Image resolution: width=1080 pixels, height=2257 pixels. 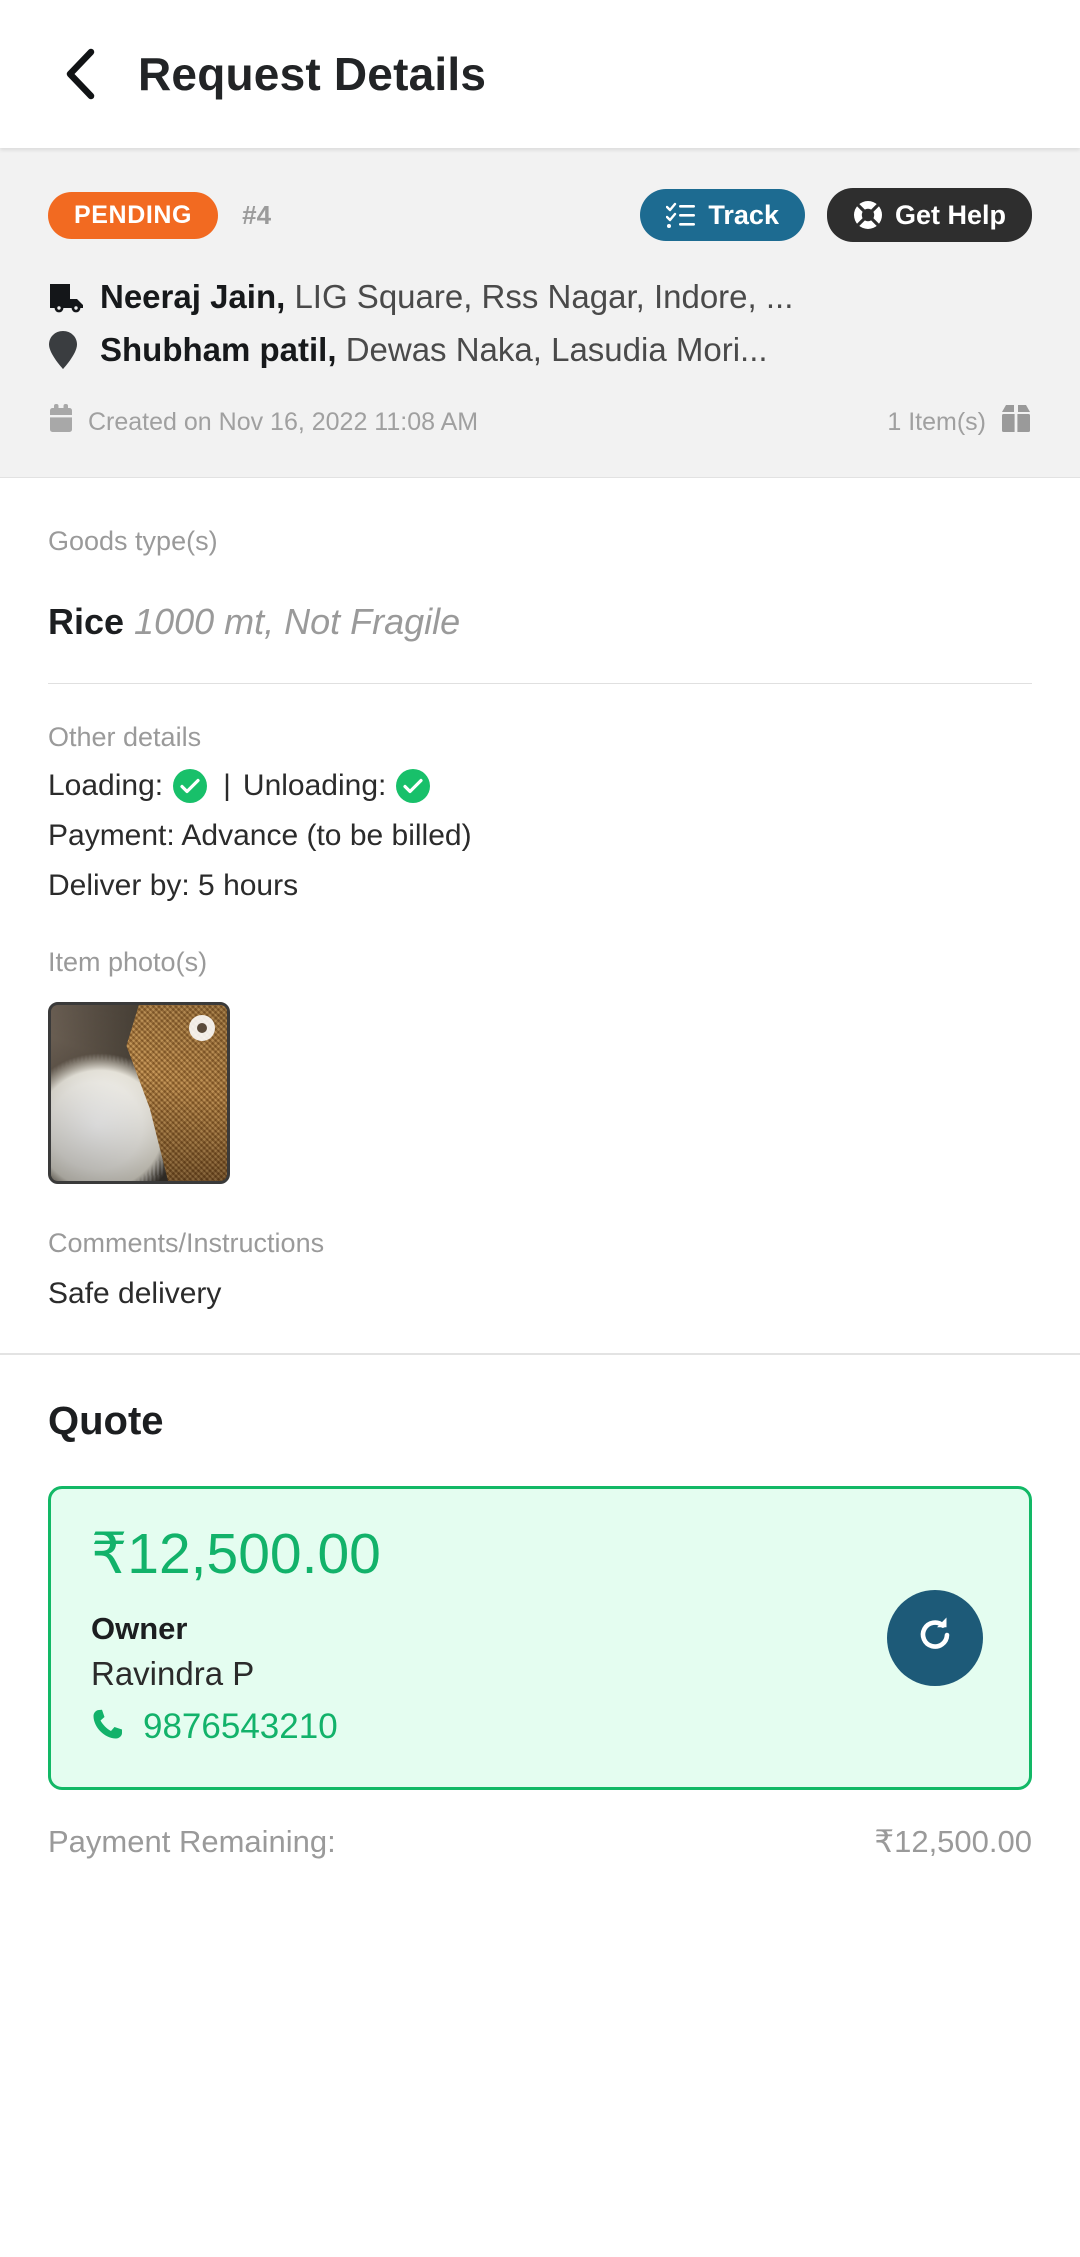 What do you see at coordinates (953, 1841) in the screenshot?
I see `payment-remaining-value: ₹12,500.00` at bounding box center [953, 1841].